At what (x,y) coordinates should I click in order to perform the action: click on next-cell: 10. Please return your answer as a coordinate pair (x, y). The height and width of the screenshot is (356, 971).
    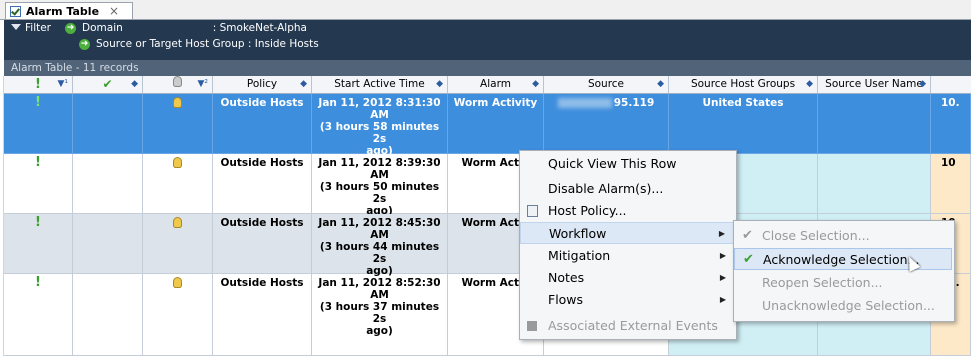
    Looking at the image, I should click on (951, 184).